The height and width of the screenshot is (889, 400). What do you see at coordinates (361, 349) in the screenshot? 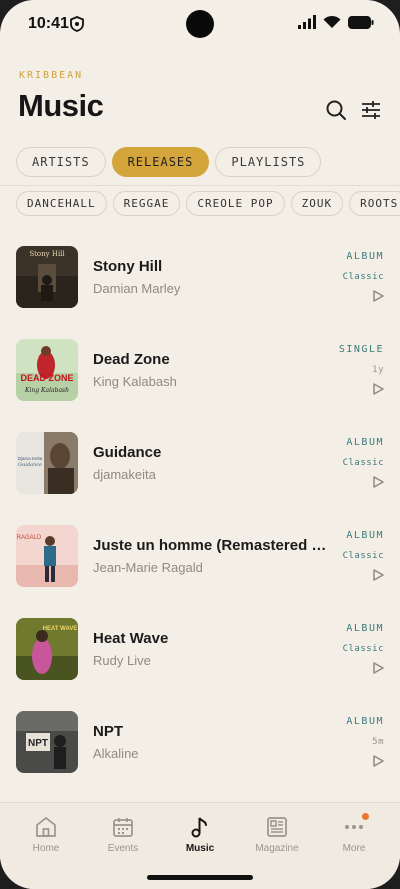
I see `release-type: SINGLE` at bounding box center [361, 349].